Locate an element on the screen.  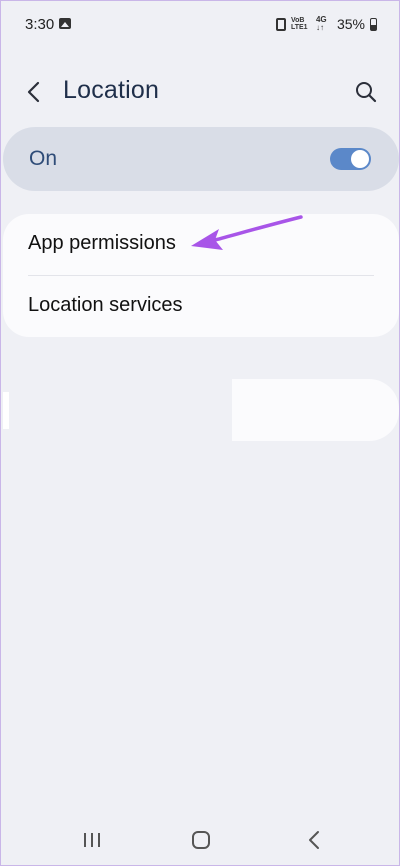
volte-line1: VoB is located at coordinates (297, 20).